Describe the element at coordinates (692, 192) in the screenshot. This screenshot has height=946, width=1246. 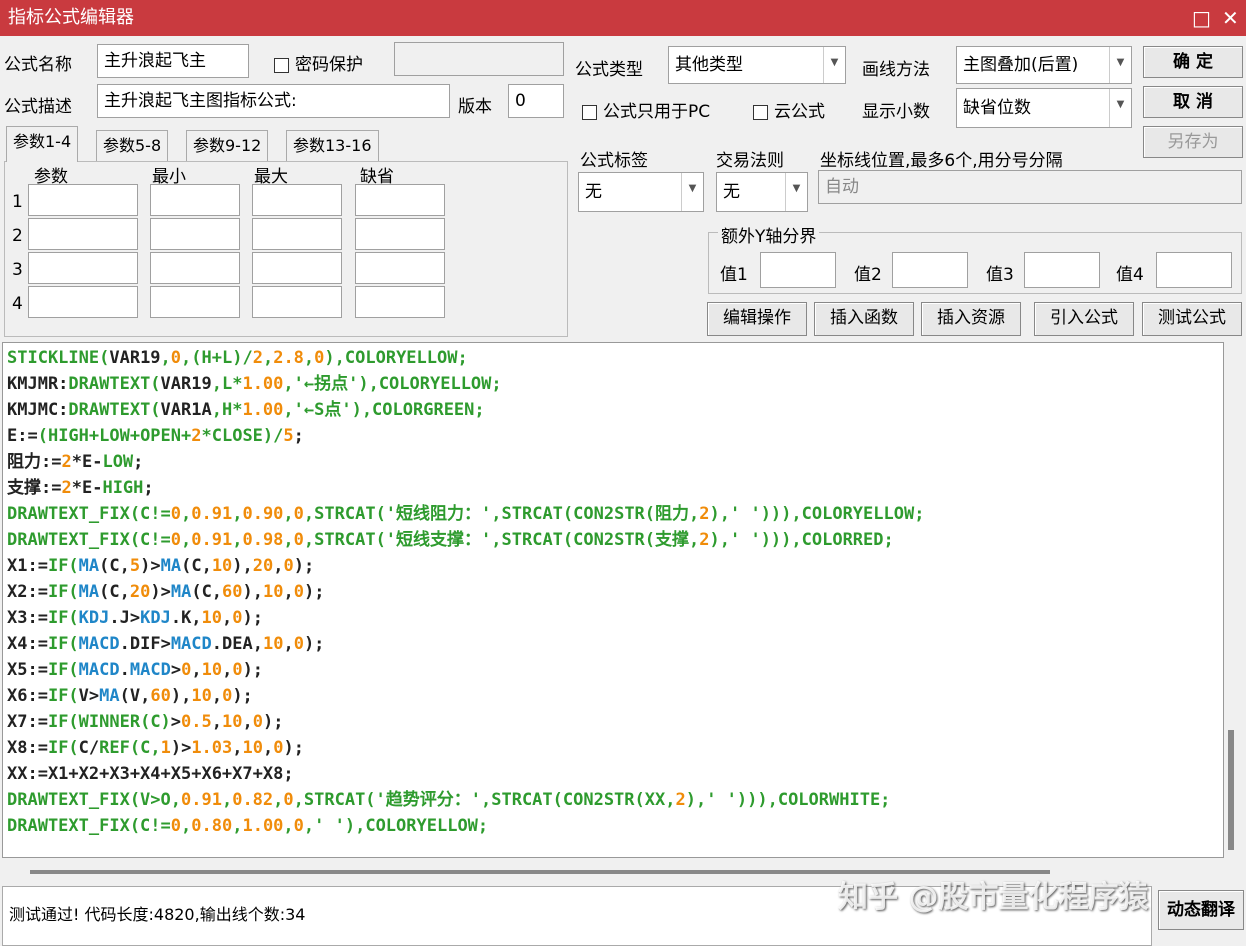
I see `chevron-down-icon: ▼` at that location.